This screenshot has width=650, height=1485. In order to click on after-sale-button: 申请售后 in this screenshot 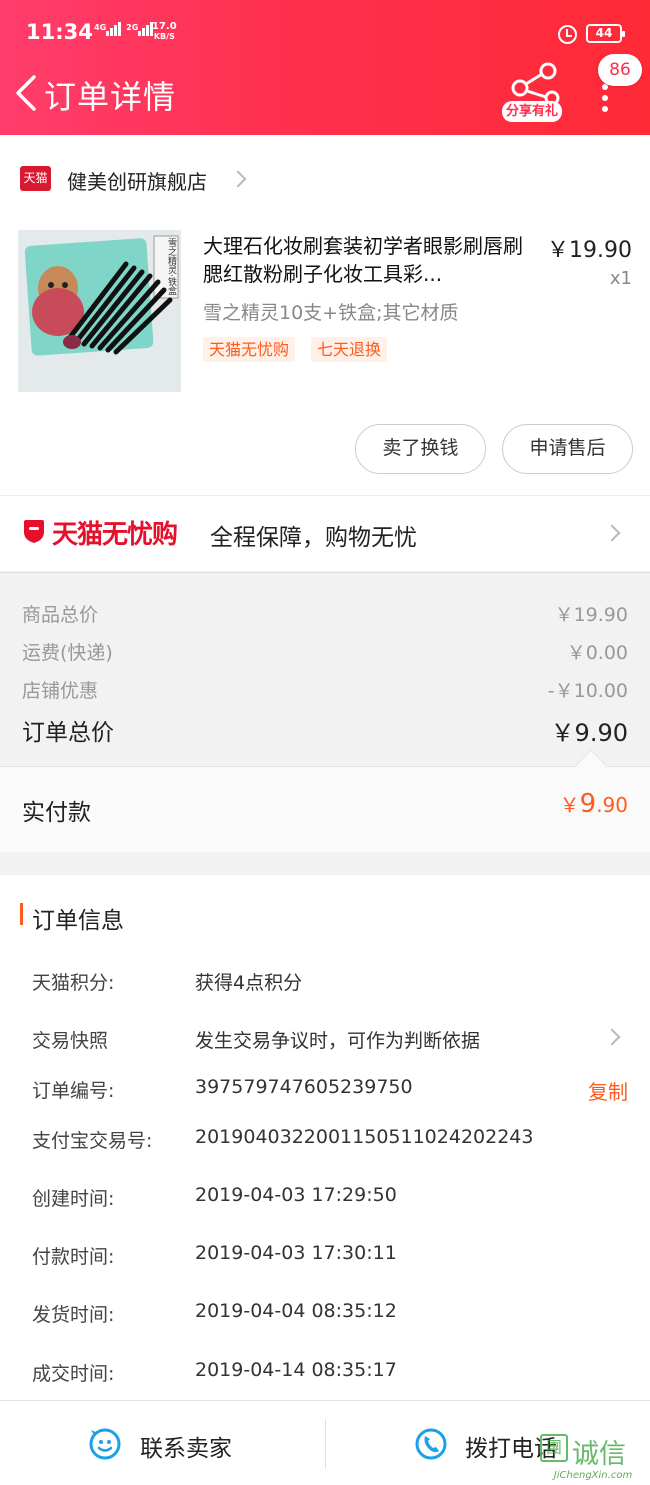, I will do `click(567, 449)`.